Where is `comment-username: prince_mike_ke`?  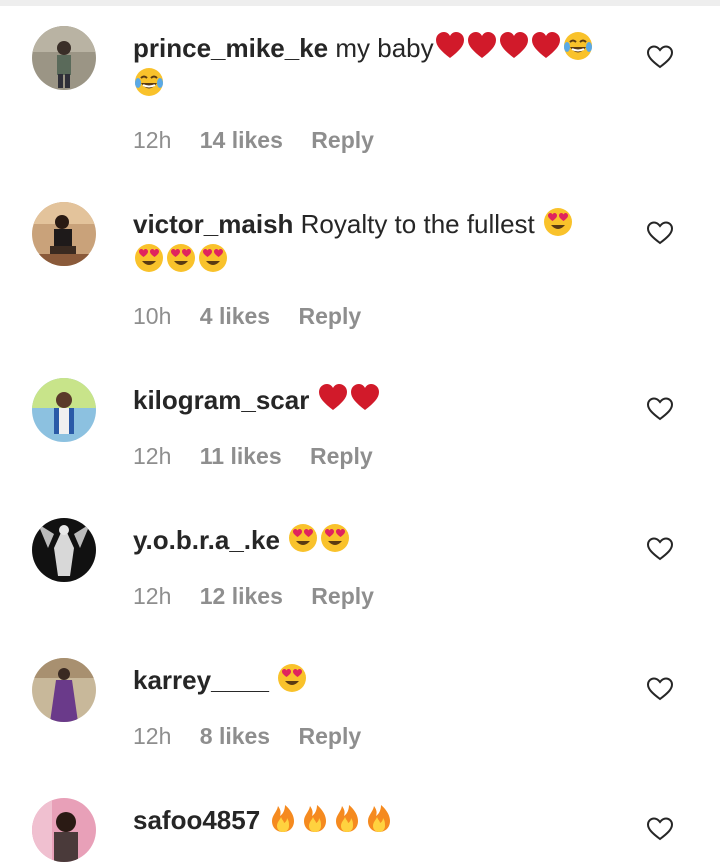
comment-username: prince_mike_ke is located at coordinates (230, 48).